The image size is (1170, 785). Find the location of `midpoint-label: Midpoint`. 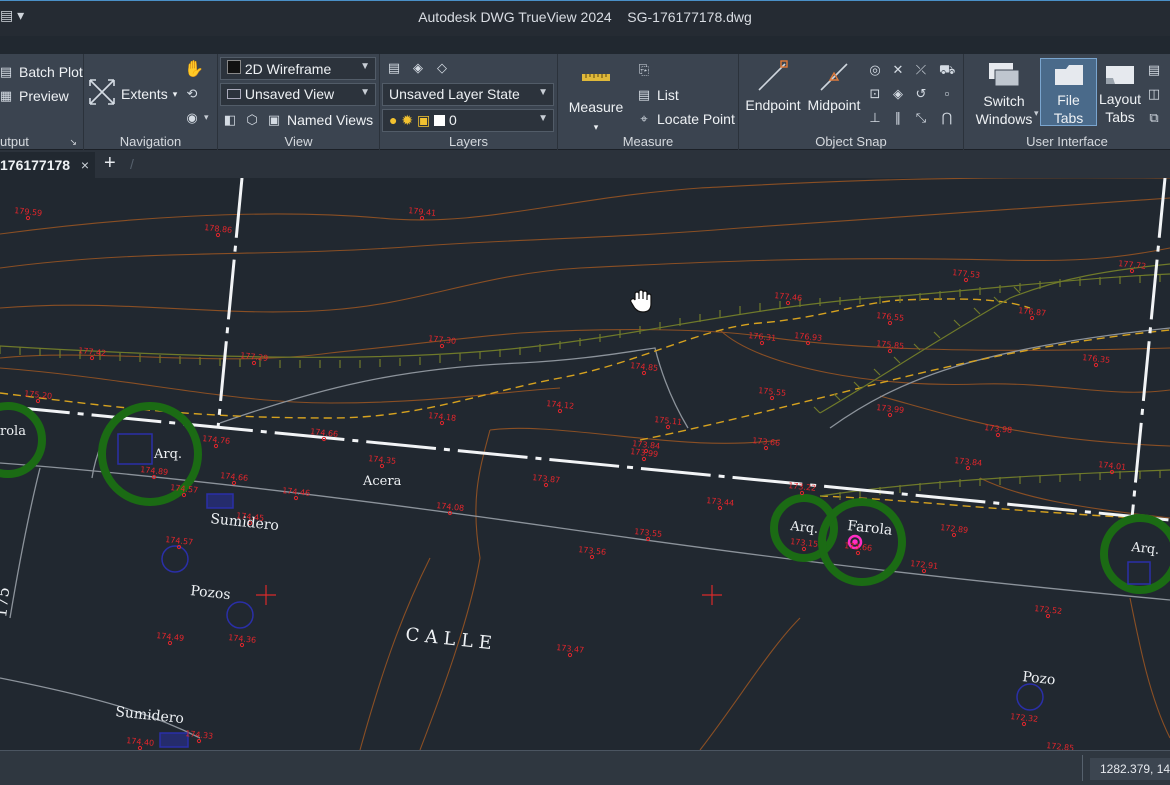

midpoint-label: Midpoint is located at coordinates (834, 105).